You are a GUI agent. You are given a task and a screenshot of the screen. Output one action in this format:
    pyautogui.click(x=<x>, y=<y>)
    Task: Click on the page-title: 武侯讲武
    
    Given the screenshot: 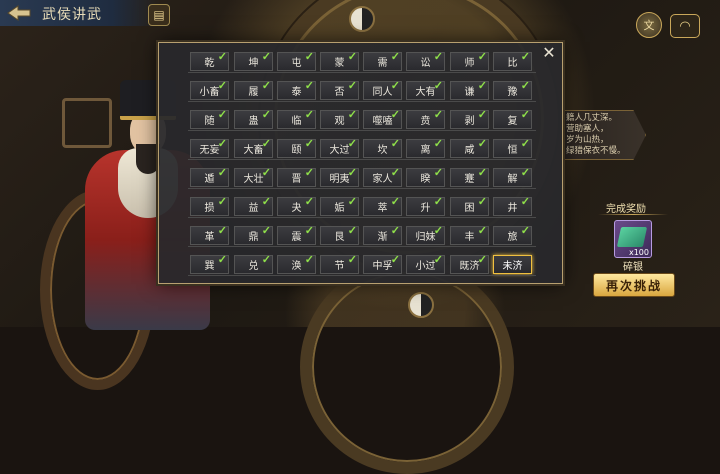 What is the action you would take?
    pyautogui.click(x=72, y=15)
    